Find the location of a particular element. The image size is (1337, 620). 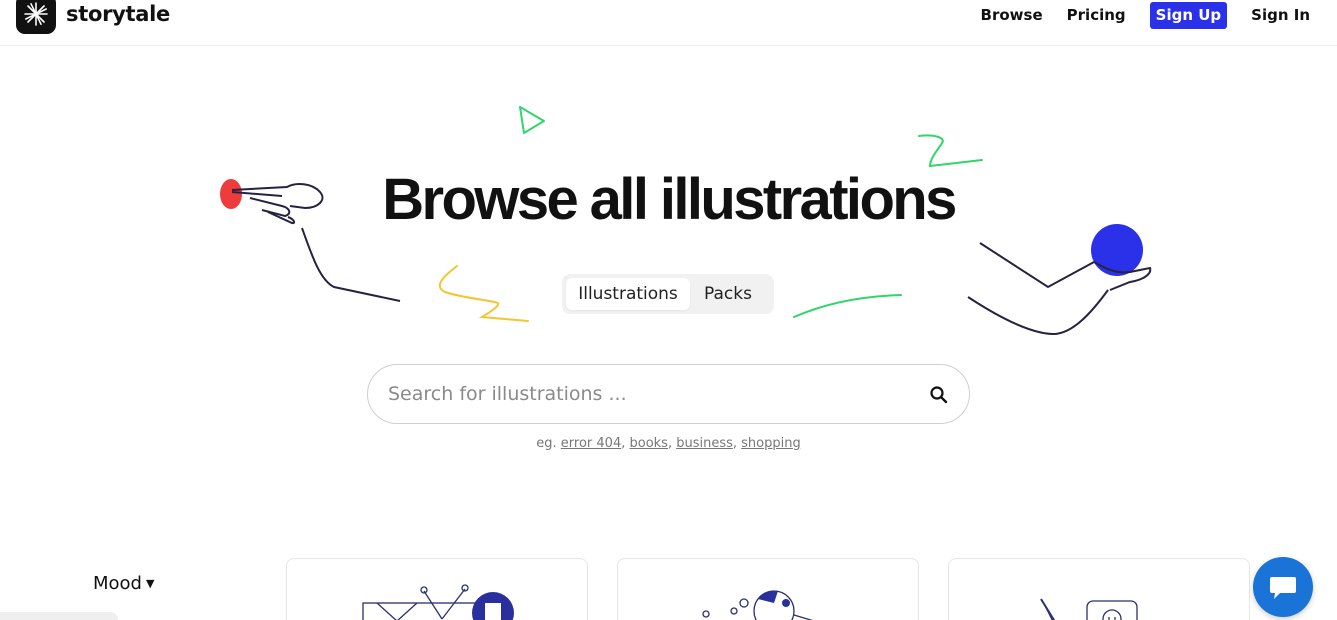

mood-filter-dropdown: Mood ▼ is located at coordinates (123, 583).